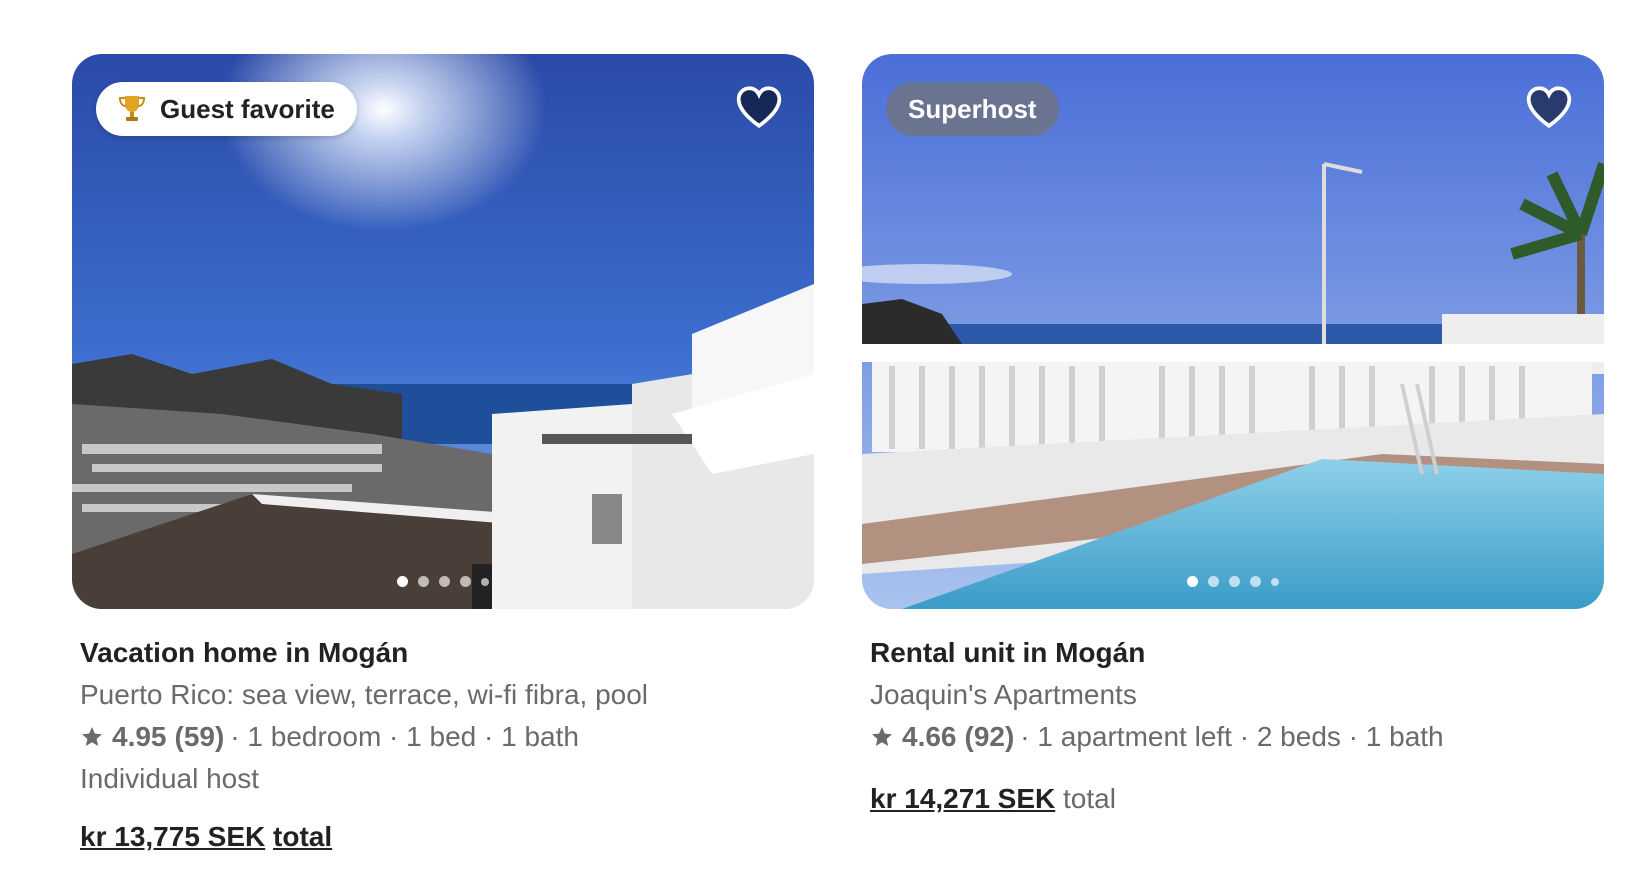 Image resolution: width=1652 pixels, height=896 pixels. I want to click on listing-details: · 1 apartment left · 2 beds · 1 bath, so click(1232, 736).